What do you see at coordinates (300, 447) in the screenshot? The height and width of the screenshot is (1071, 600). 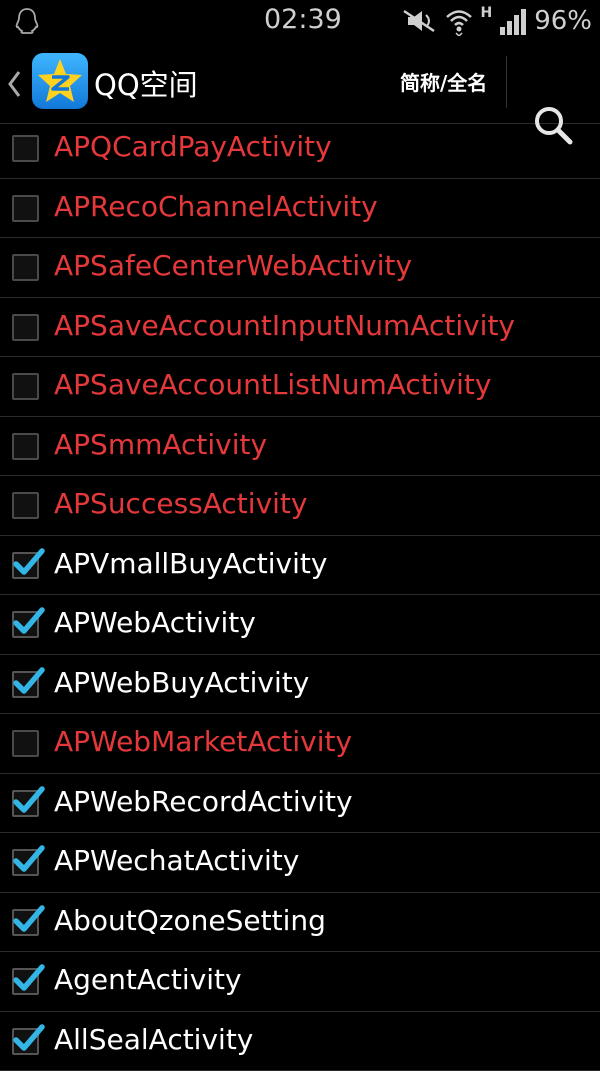 I see `list-item: APSmmActivity` at bounding box center [300, 447].